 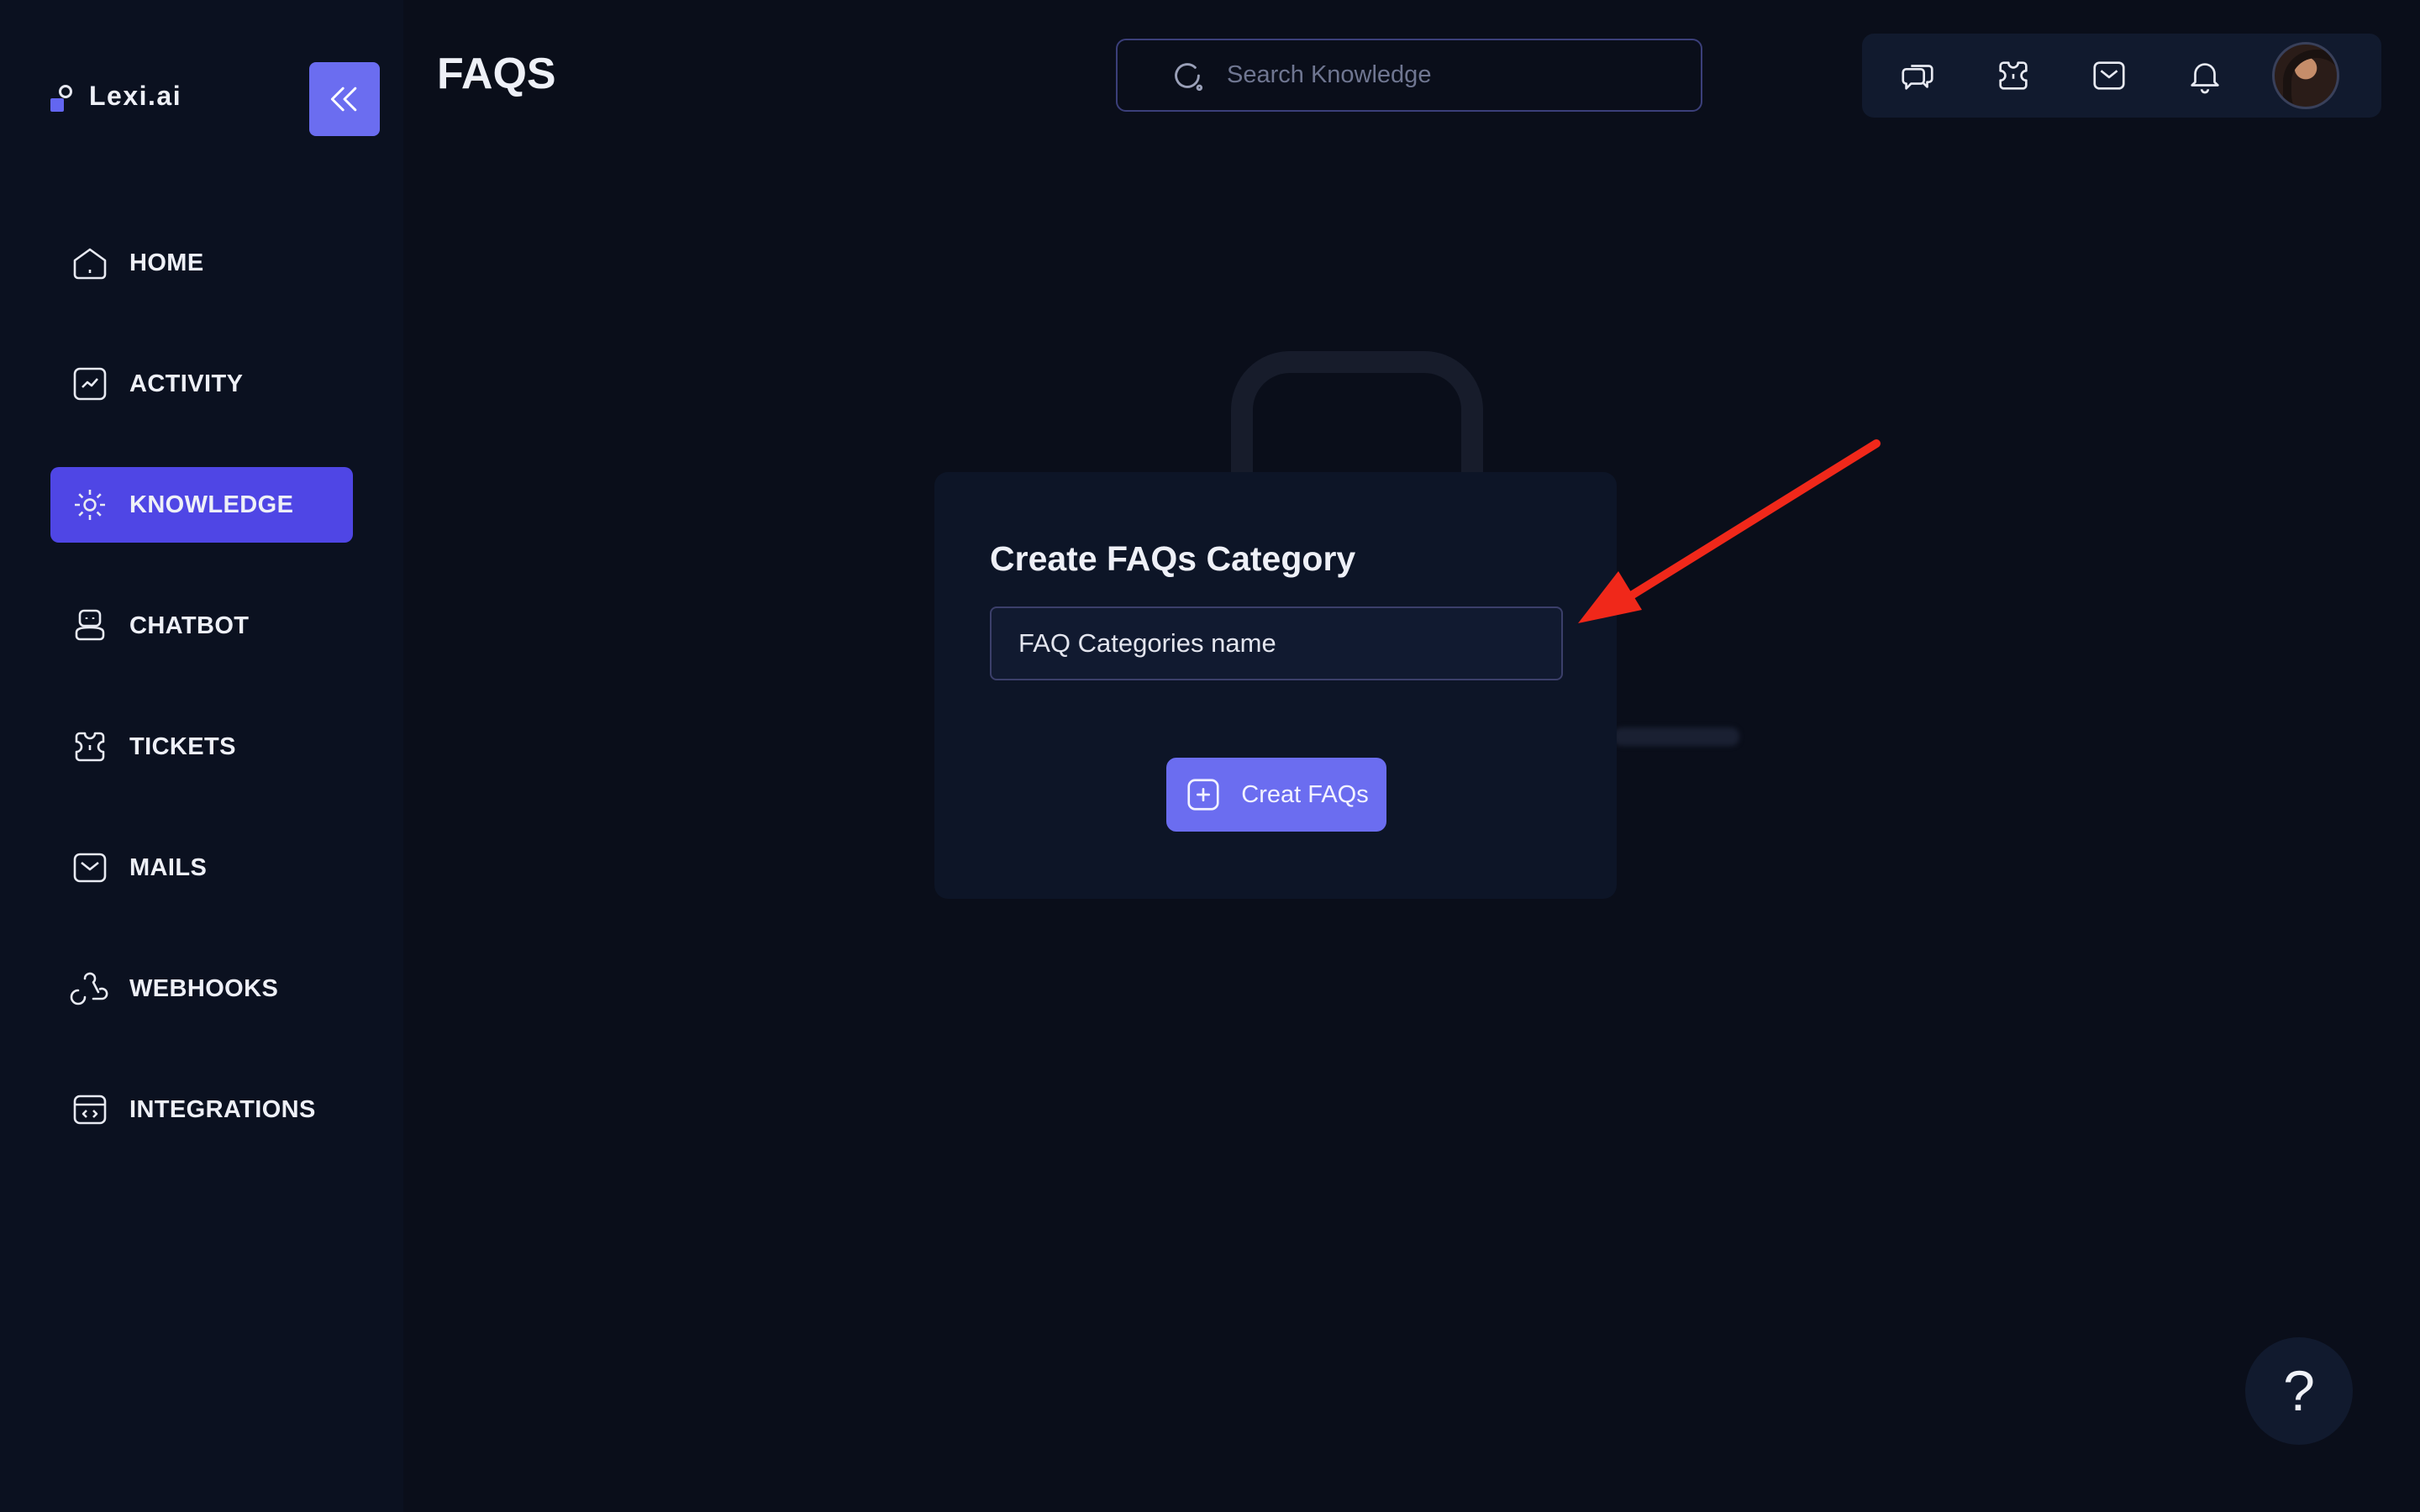 I want to click on sidebar-nav: HOME ACTIVITY KNOWLEDGE CHATBOT TICKETS, so click(x=202, y=709).